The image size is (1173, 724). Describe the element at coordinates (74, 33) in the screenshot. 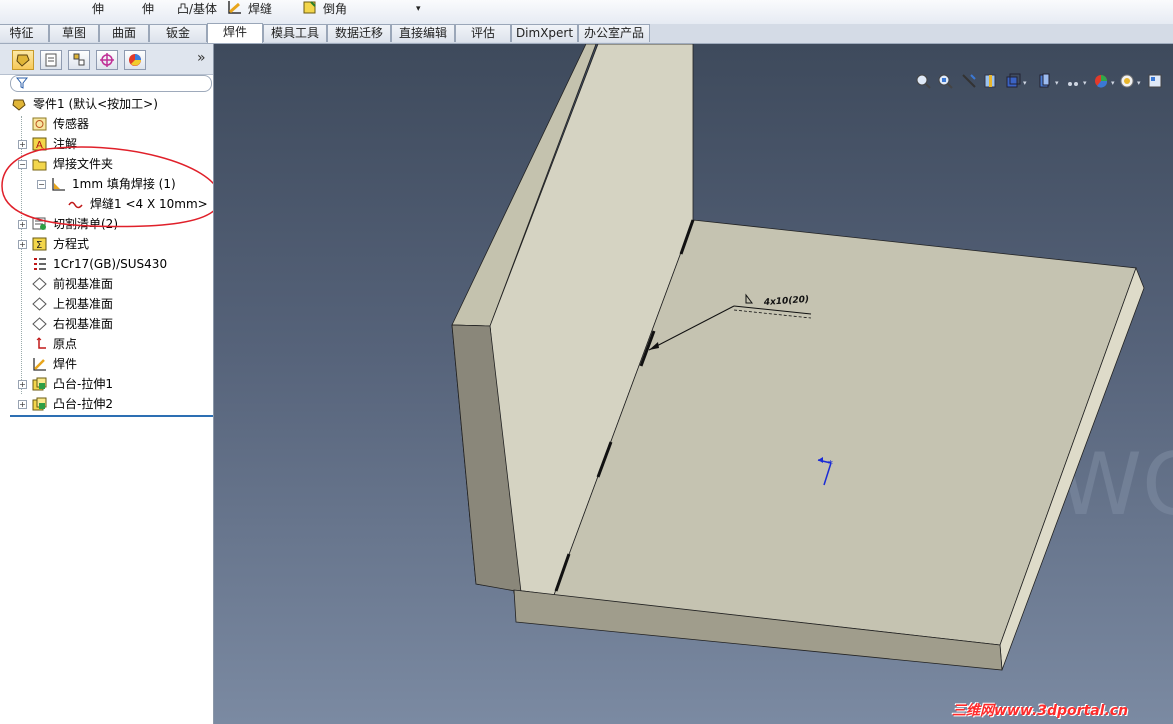

I see `tab-sketch: 草图` at that location.